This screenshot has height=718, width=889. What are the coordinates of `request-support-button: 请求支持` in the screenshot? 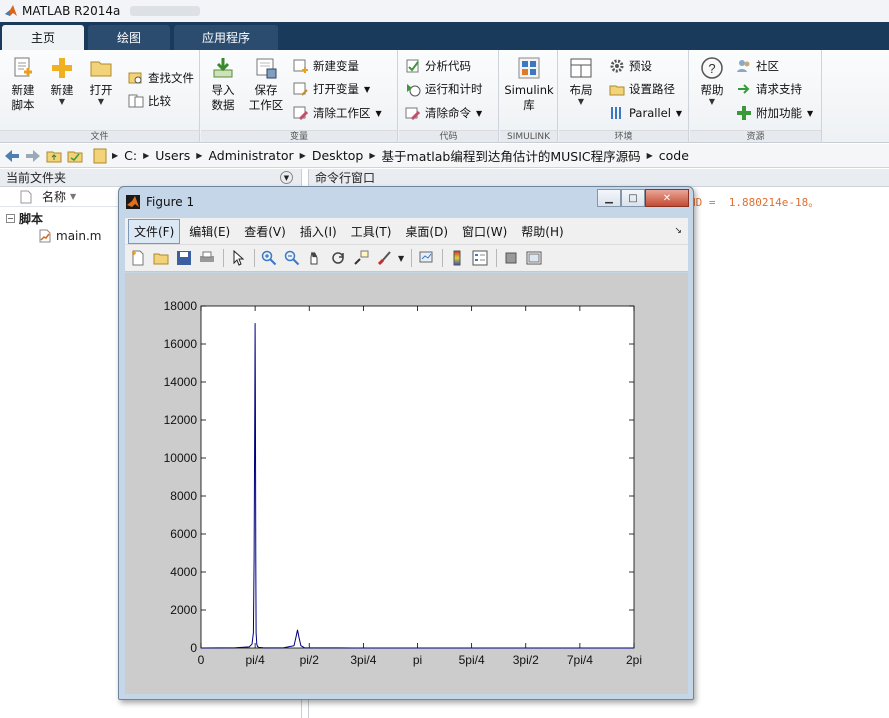 It's located at (769, 89).